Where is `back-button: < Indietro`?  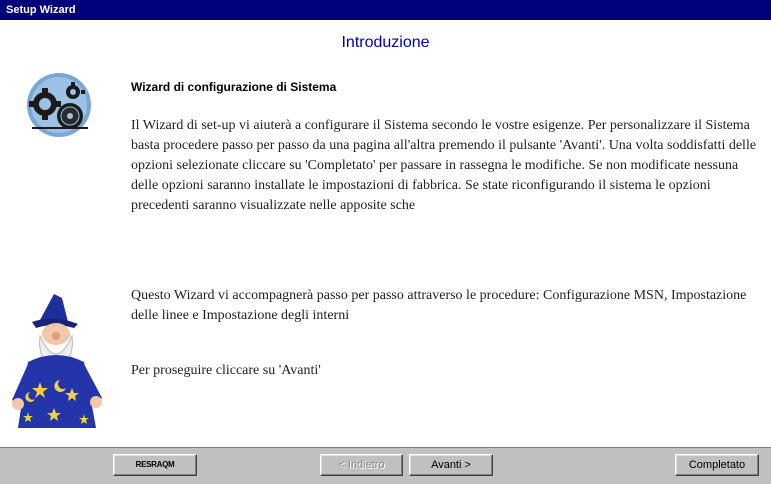 back-button: < Indietro is located at coordinates (361, 465).